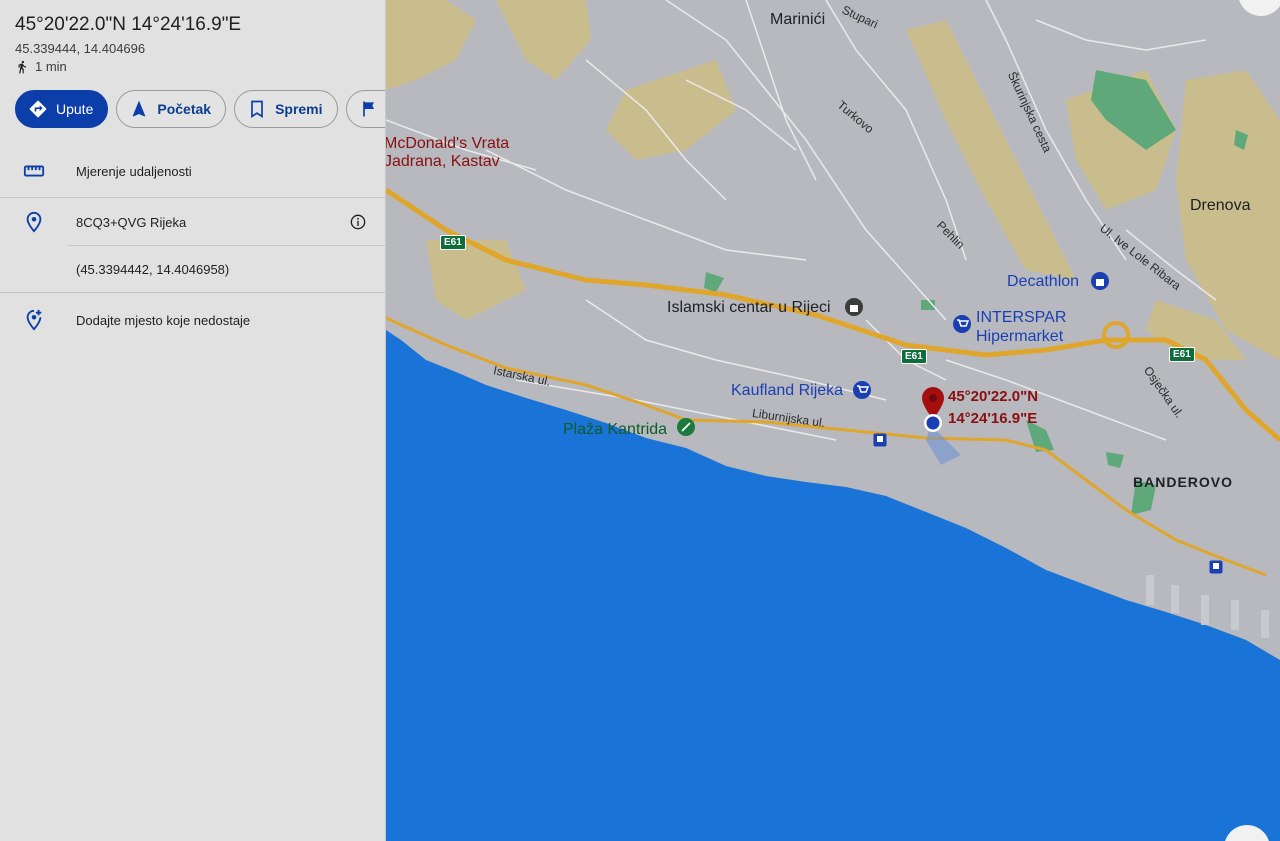 This screenshot has height=841, width=1280. What do you see at coordinates (443, 161) in the screenshot?
I see `poi-mcdonalds-line2: Jadrana, Kastav` at bounding box center [443, 161].